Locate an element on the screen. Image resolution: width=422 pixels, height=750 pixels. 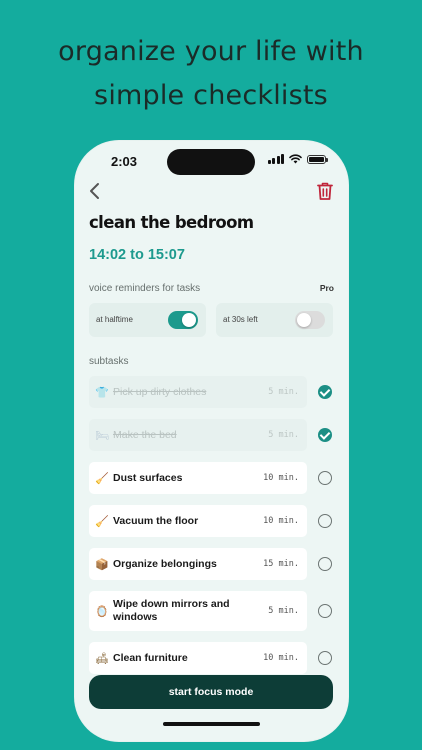
shirt-icon: 👕 is located at coordinates (102, 392).